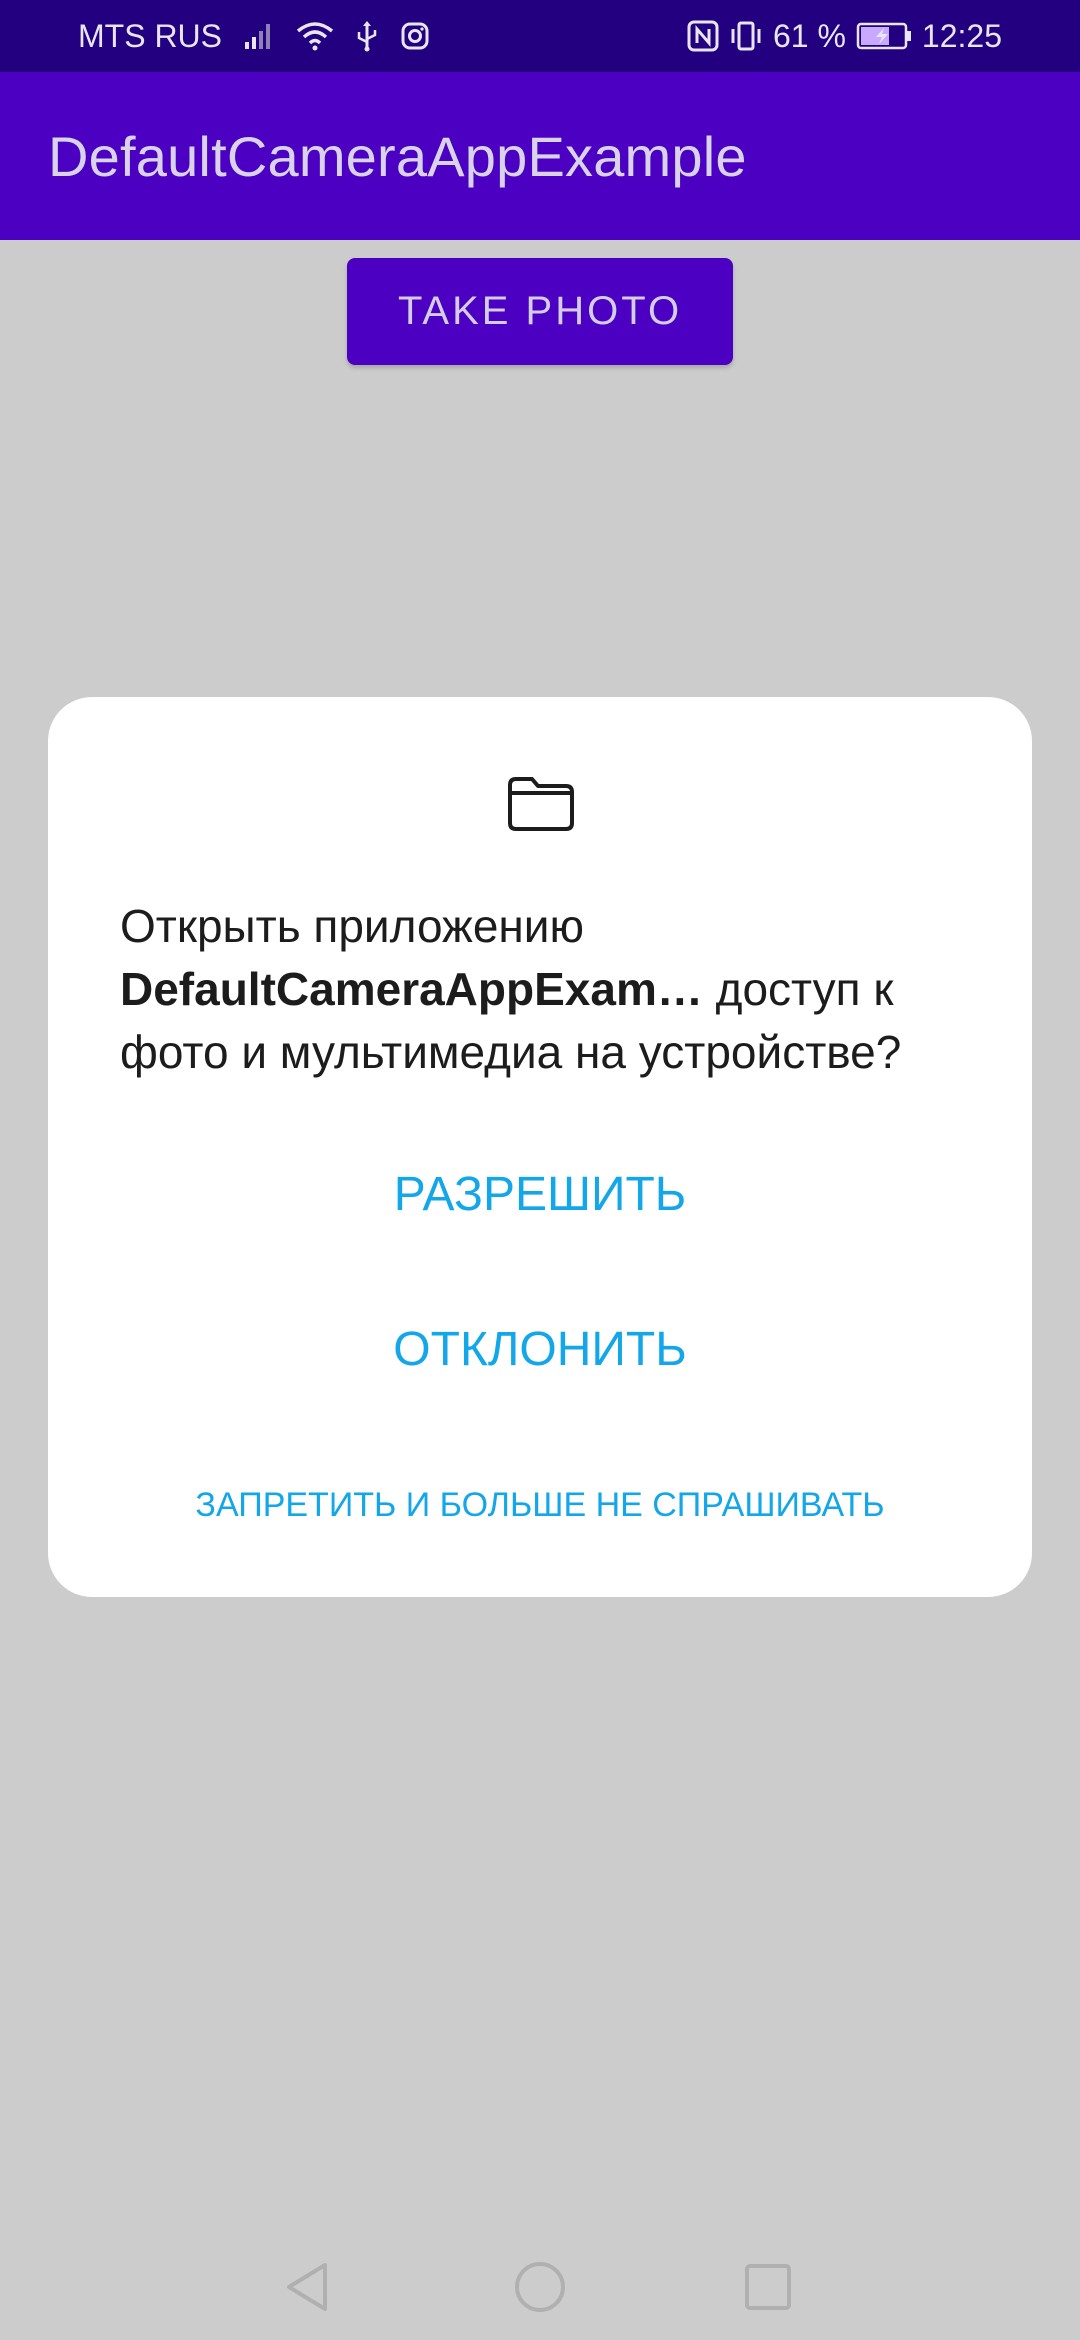  I want to click on signal-icon, so click(259, 36).